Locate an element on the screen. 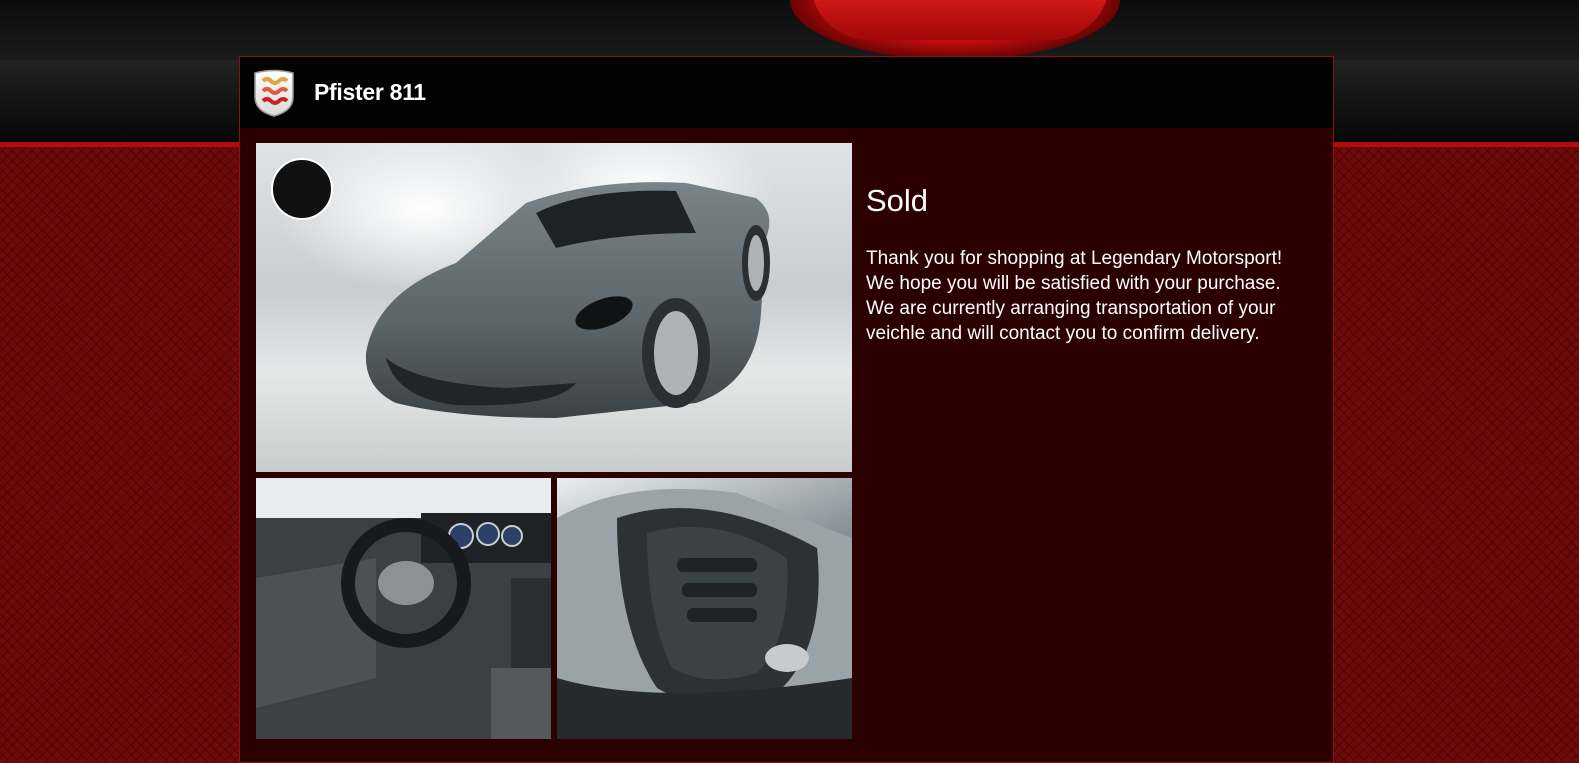 The width and height of the screenshot is (1579, 763). vehicle-name: Pfister 811 is located at coordinates (370, 92).